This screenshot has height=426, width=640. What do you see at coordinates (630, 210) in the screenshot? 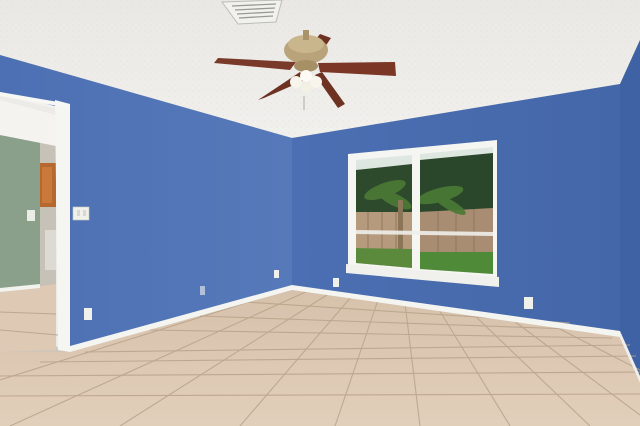
I see `right-wall` at bounding box center [630, 210].